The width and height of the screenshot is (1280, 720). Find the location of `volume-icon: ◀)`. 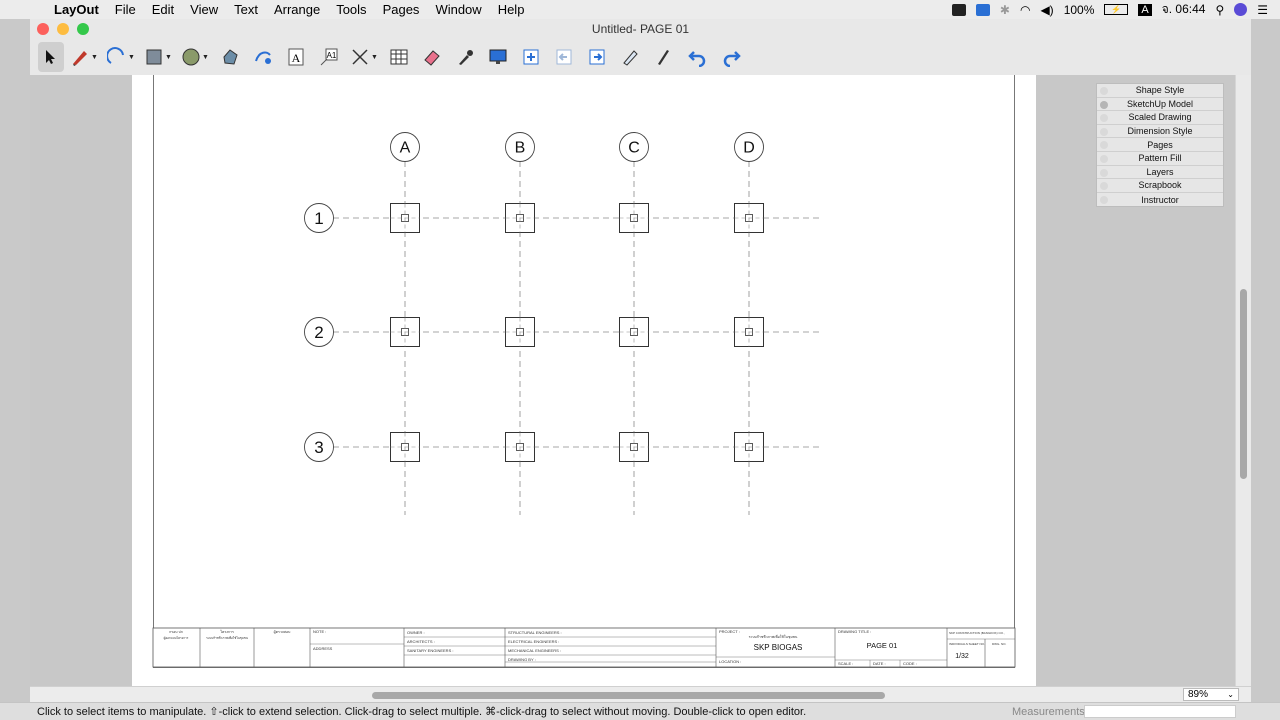

volume-icon: ◀) is located at coordinates (1046, 10).